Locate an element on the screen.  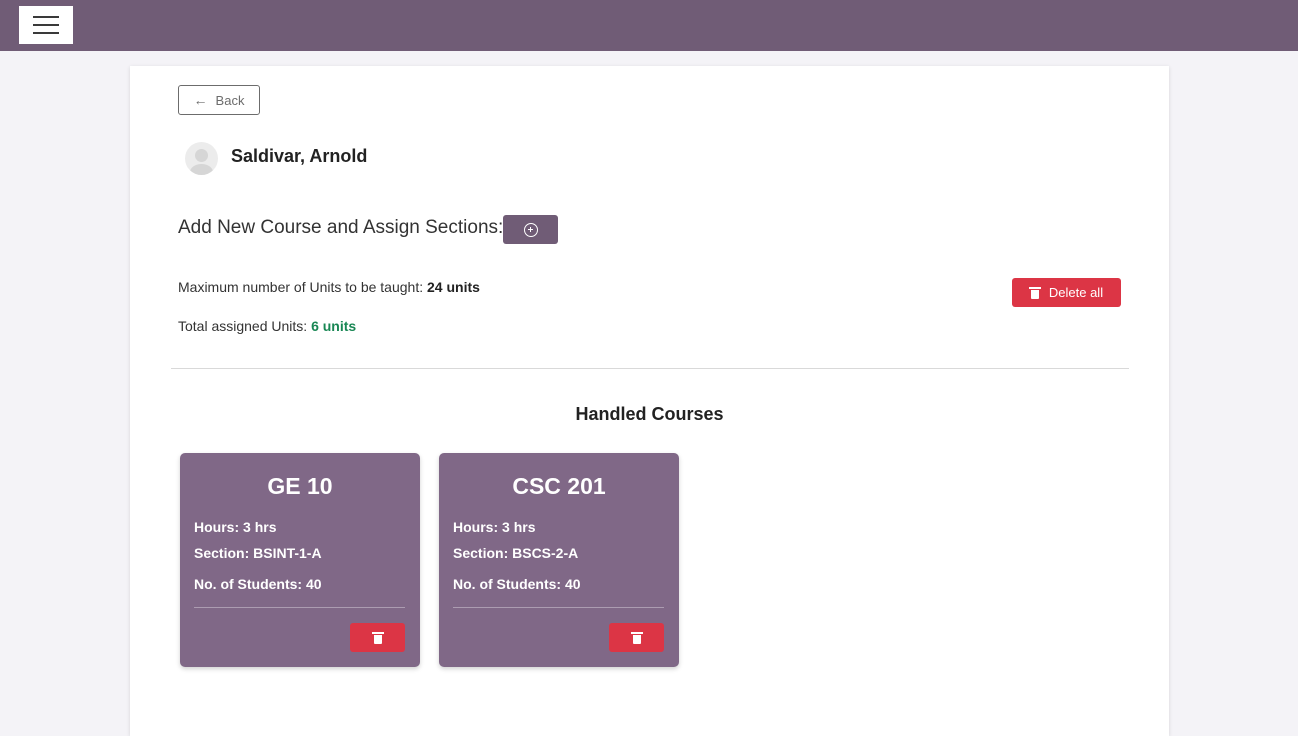
course-code: CSC 201 is located at coordinates (559, 486).